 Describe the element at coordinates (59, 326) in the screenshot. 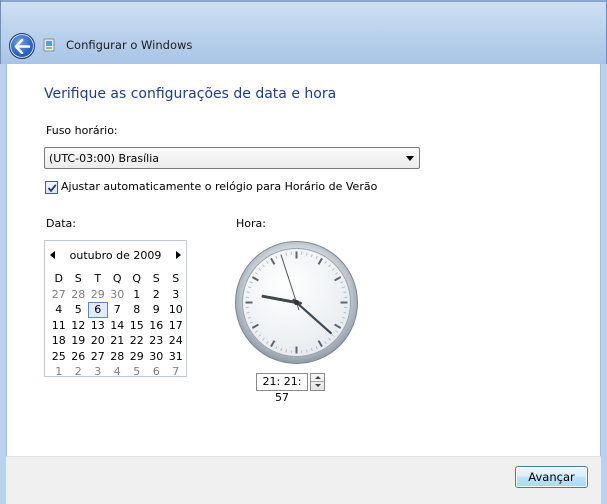

I see `calendar-day: 11` at that location.